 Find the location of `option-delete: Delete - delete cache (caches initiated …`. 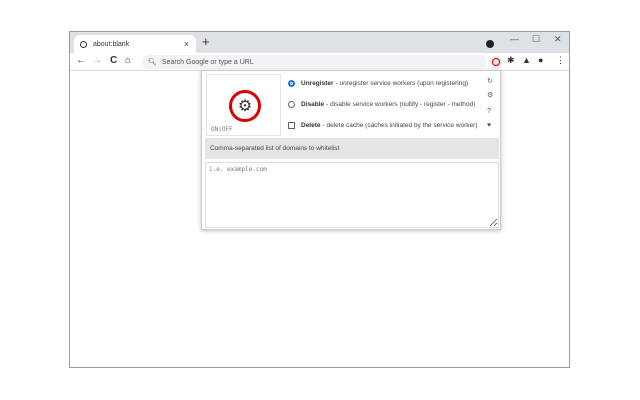

option-delete: Delete - delete cache (caches initiated … is located at coordinates (383, 125).